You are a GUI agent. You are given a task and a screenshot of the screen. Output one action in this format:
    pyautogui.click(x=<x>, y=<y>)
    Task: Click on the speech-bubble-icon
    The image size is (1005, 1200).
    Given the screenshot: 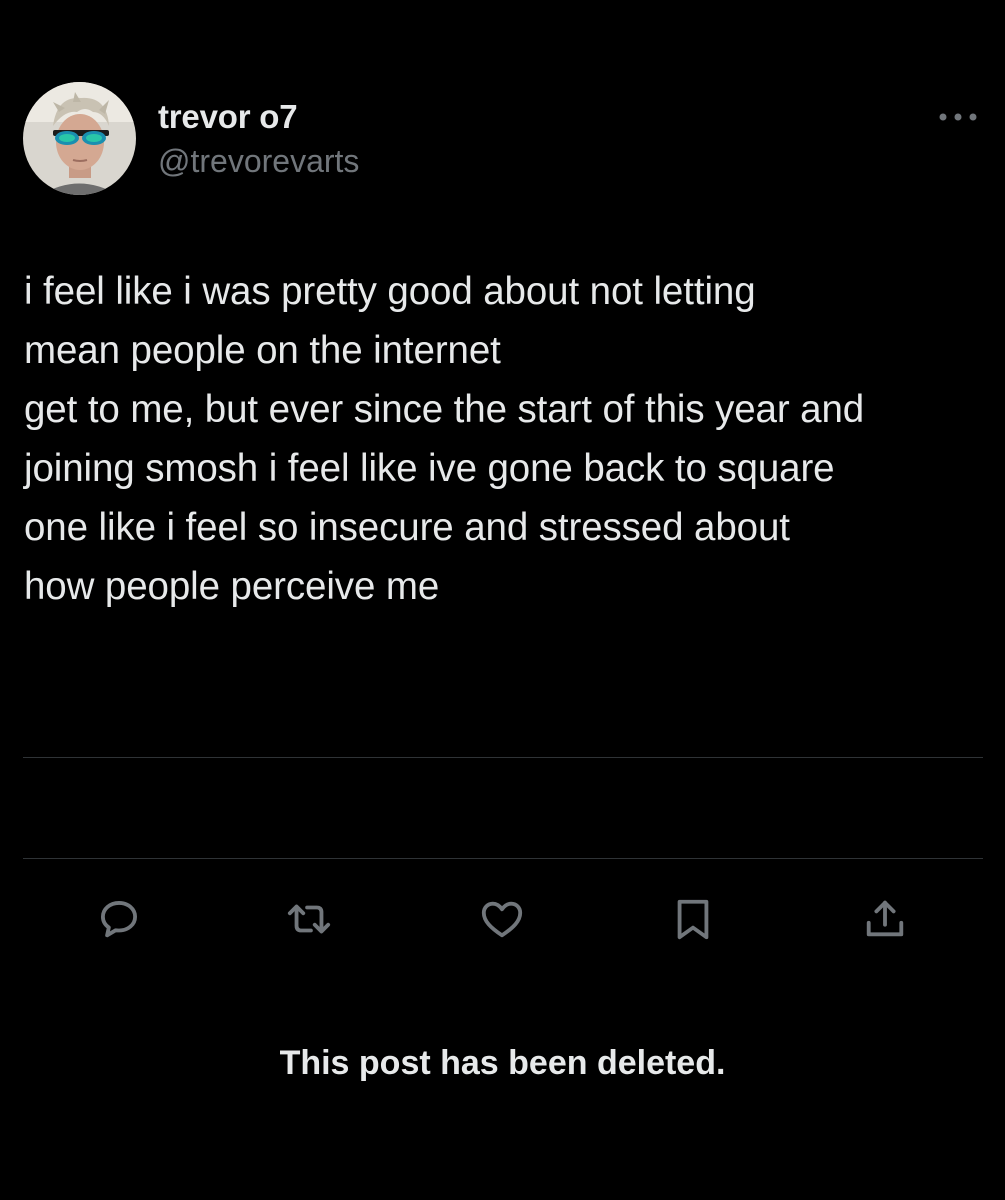 What is the action you would take?
    pyautogui.click(x=119, y=919)
    